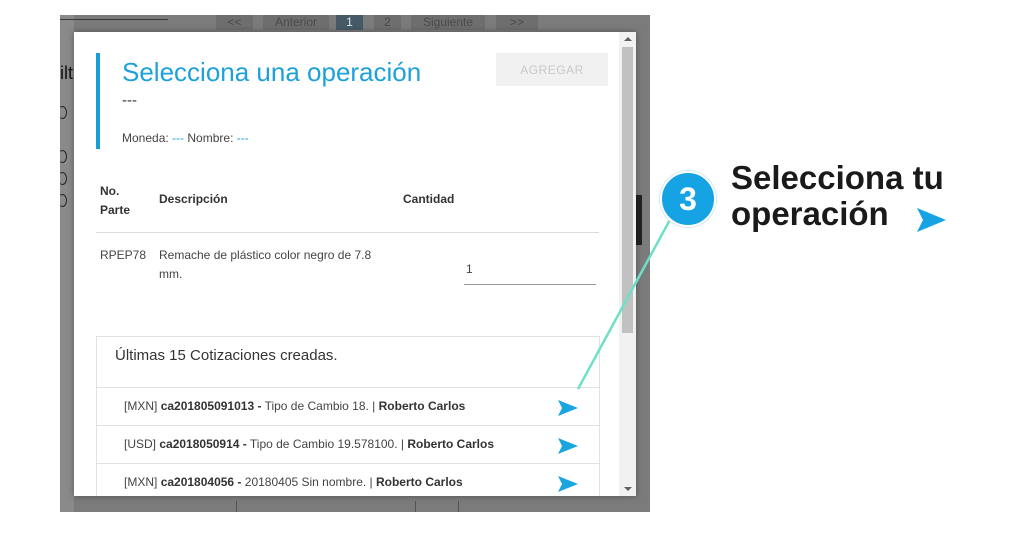  What do you see at coordinates (67, 263) in the screenshot?
I see `background-sidebar` at bounding box center [67, 263].